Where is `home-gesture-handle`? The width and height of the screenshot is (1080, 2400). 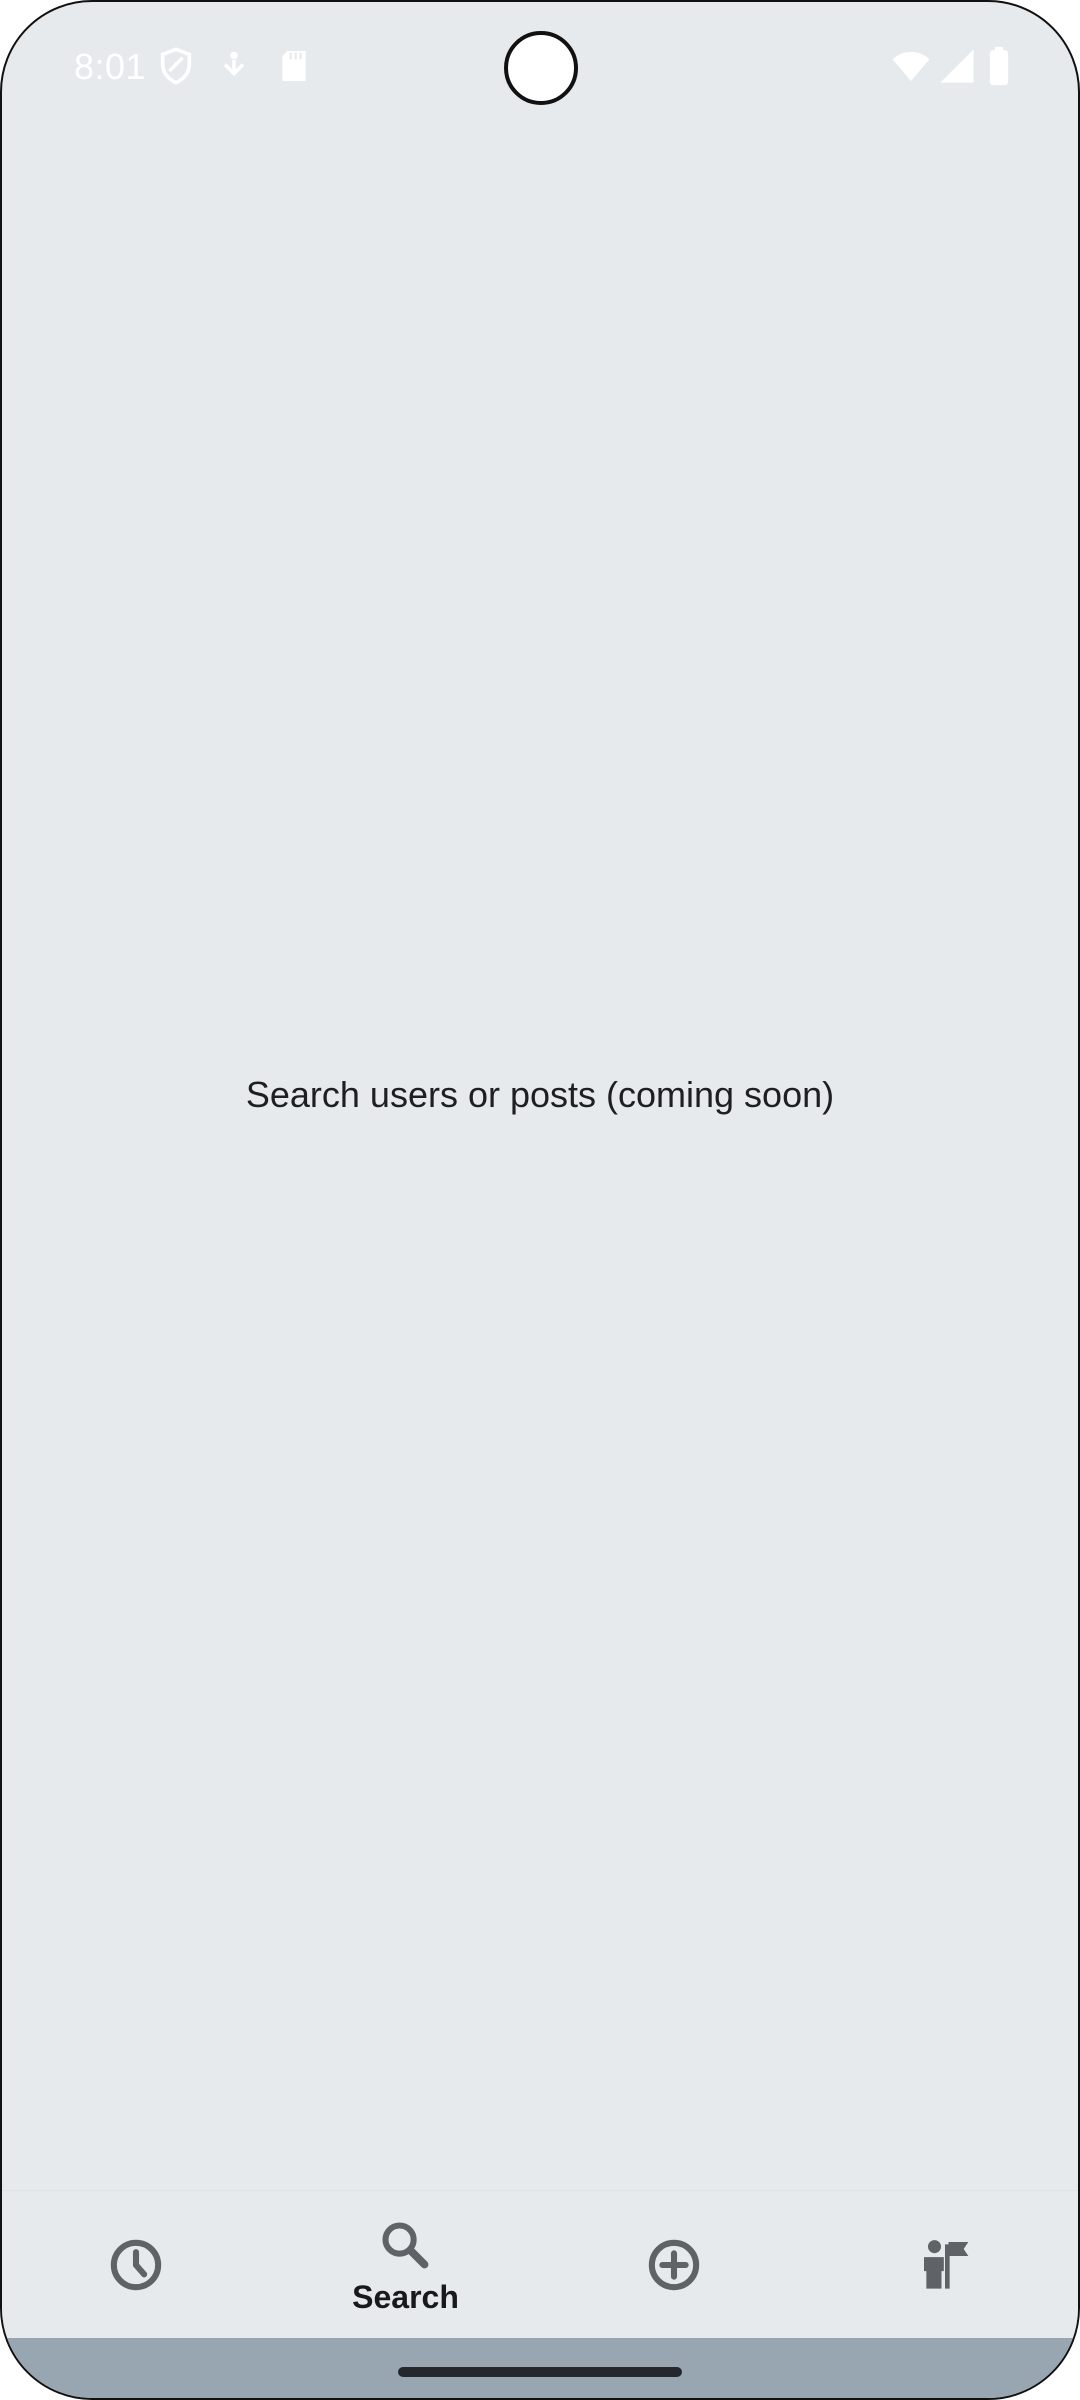 home-gesture-handle is located at coordinates (540, 2372).